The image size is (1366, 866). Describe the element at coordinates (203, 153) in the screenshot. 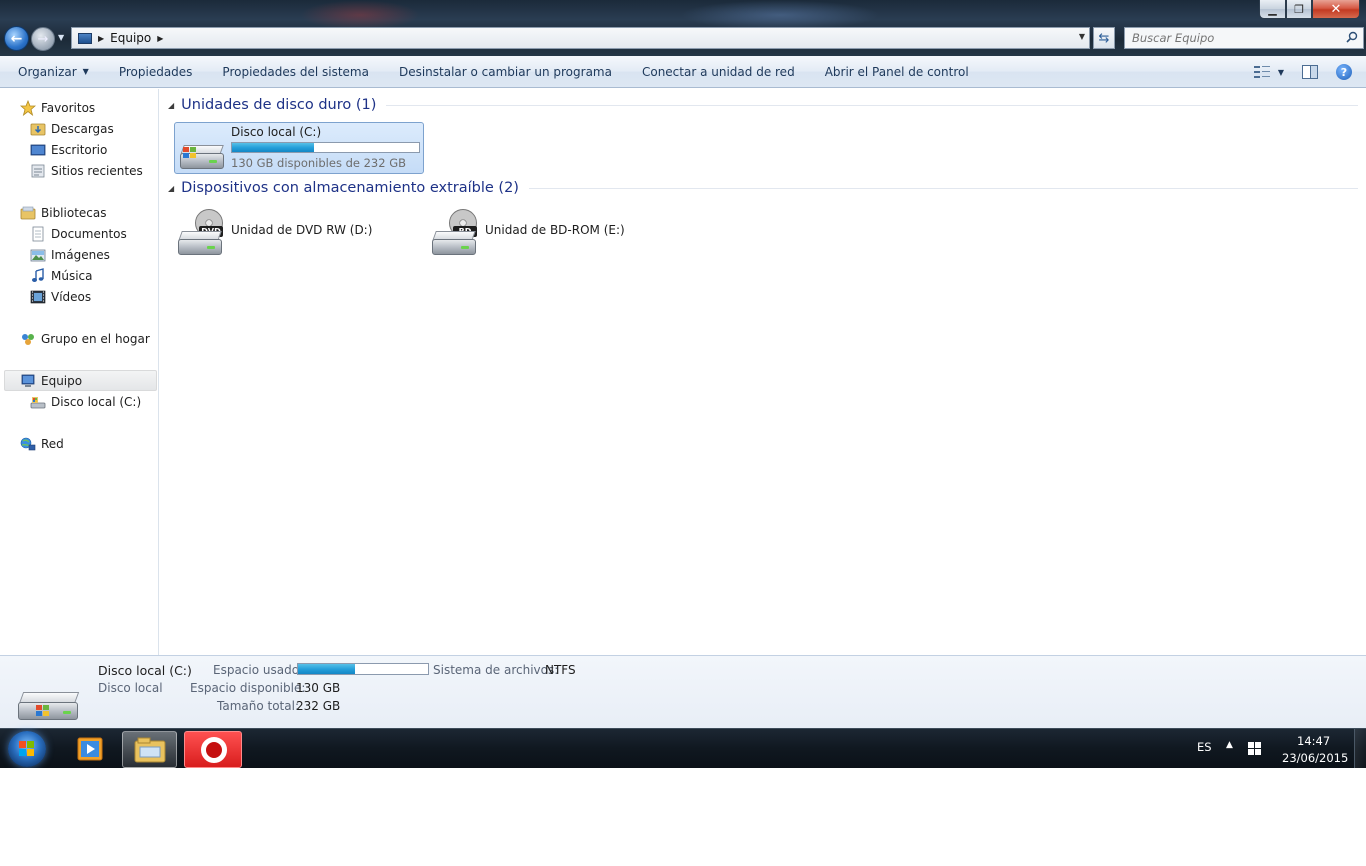

I see `local-disk-icon` at that location.